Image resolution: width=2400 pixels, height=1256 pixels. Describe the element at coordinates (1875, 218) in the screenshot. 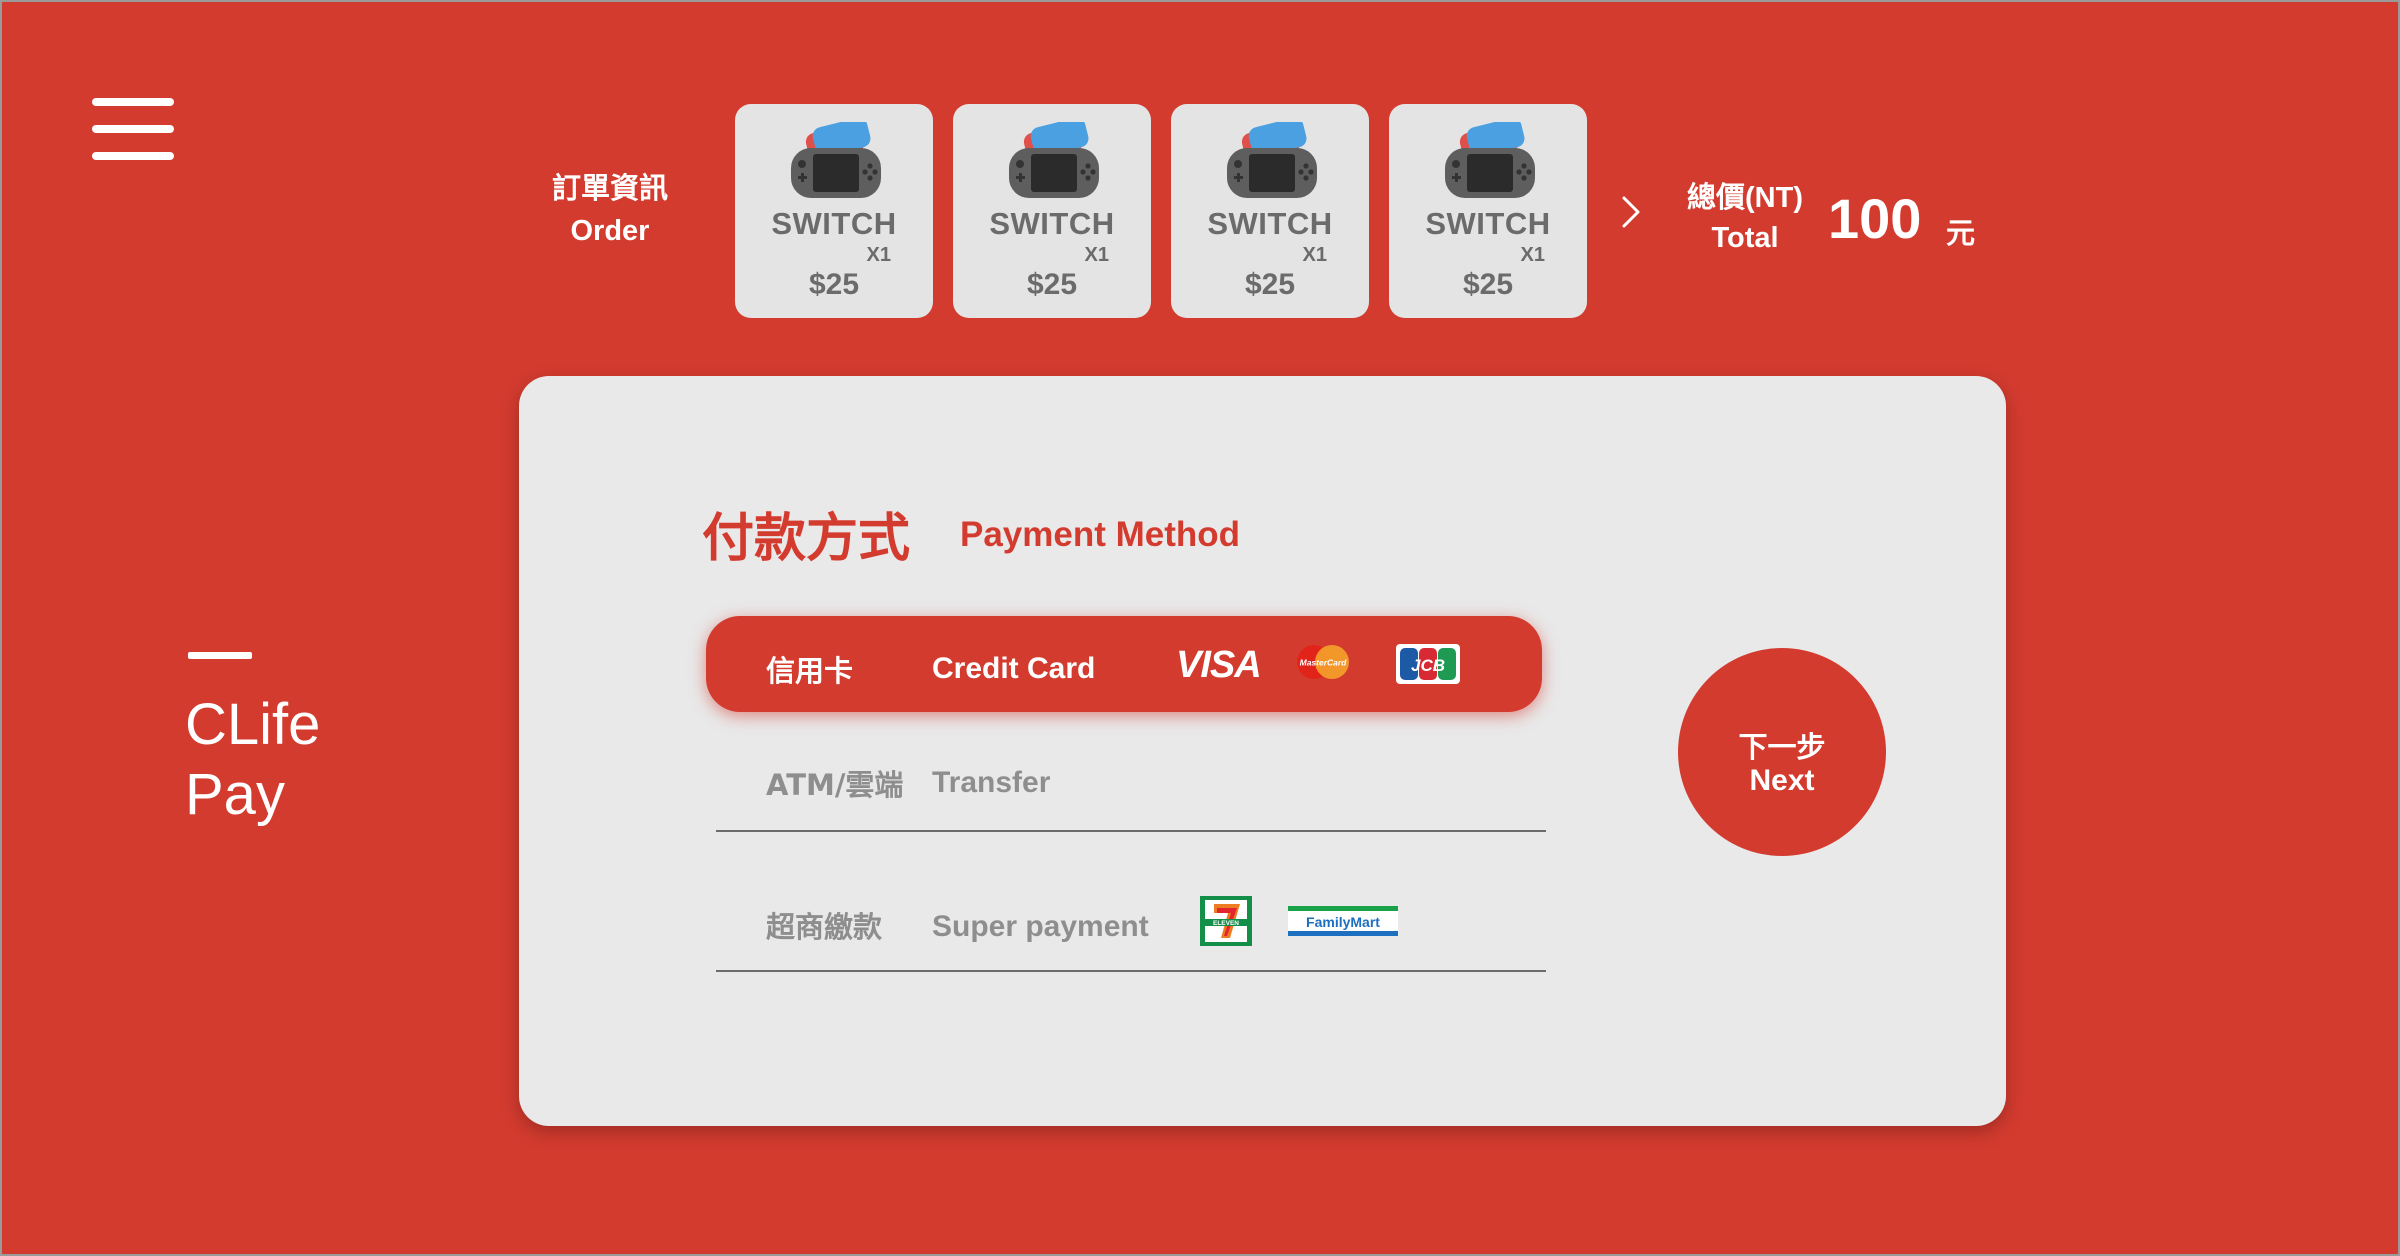

I see `total-amount: 100` at that location.